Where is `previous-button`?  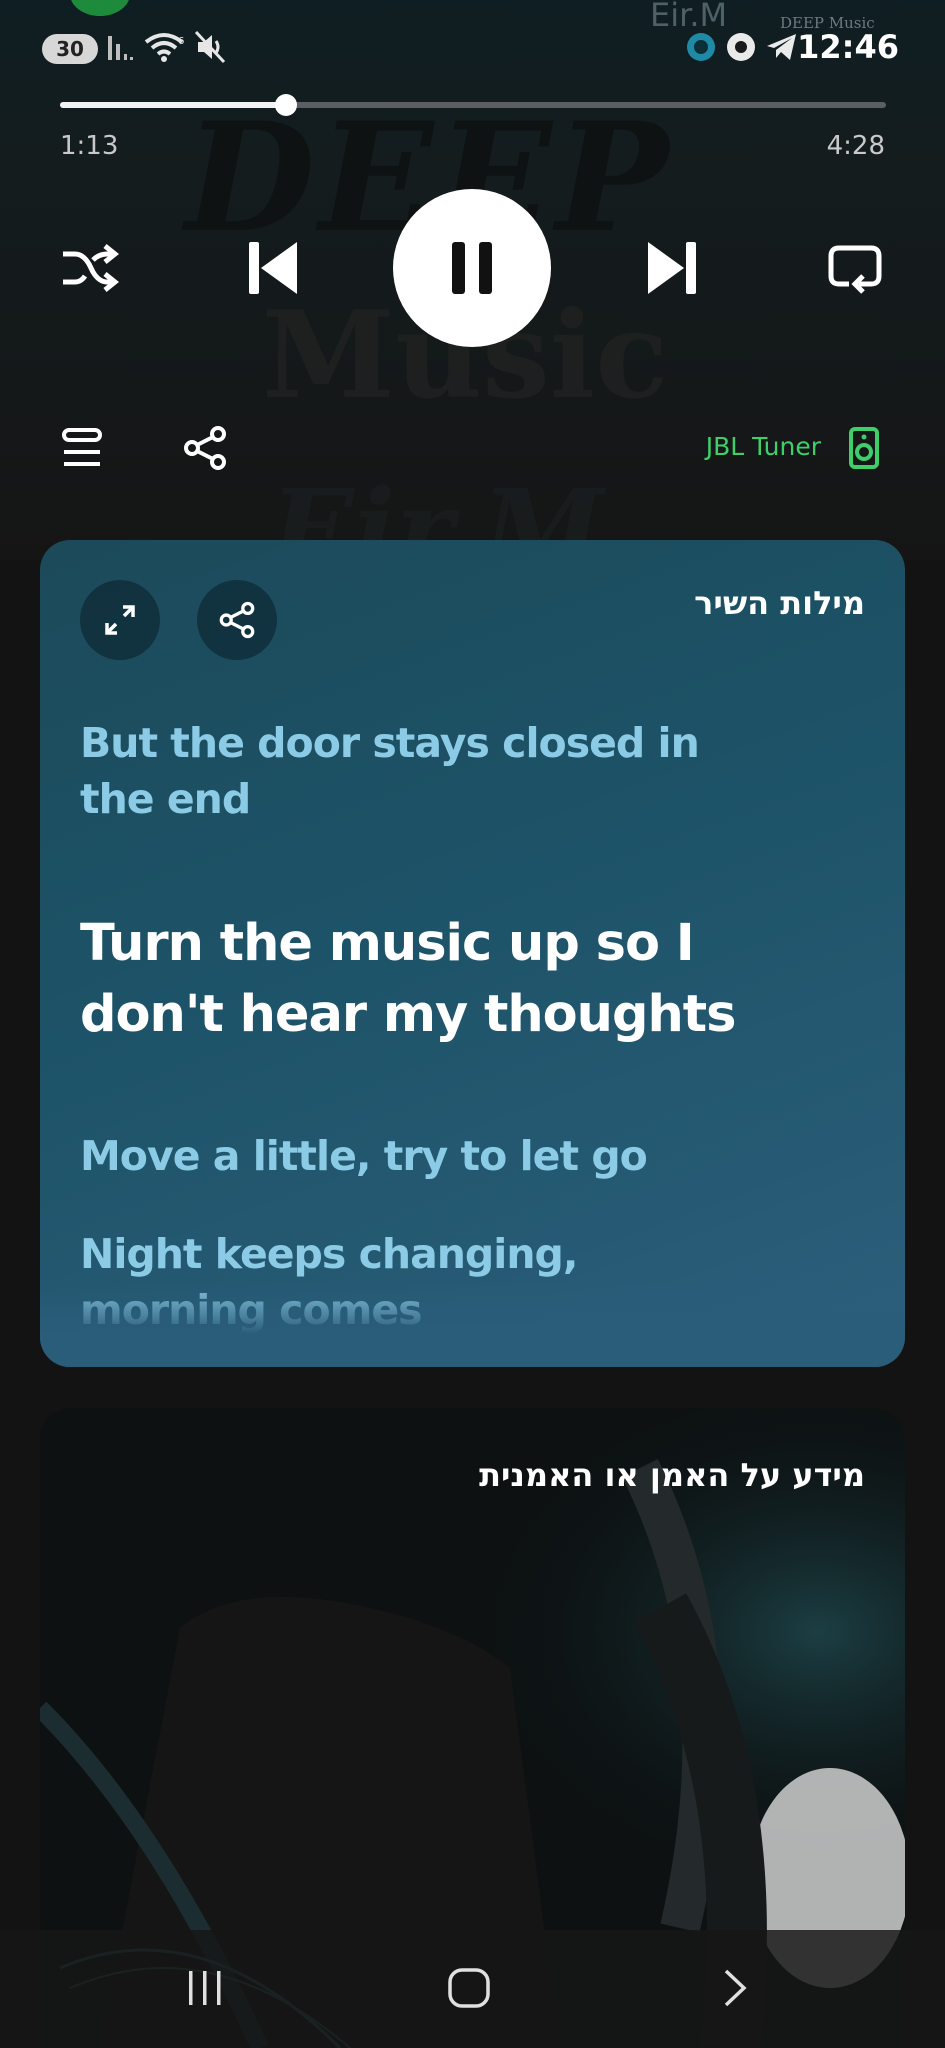 previous-button is located at coordinates (273, 268).